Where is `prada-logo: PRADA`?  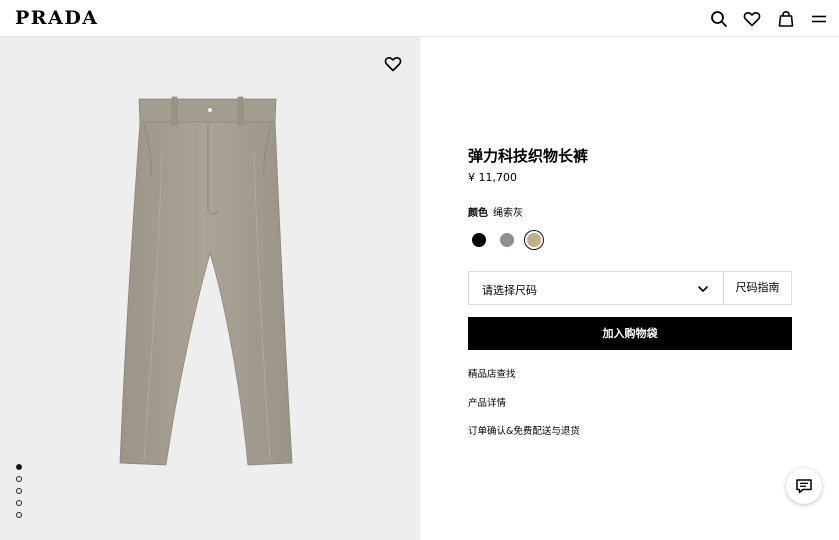
prada-logo: PRADA is located at coordinates (57, 18).